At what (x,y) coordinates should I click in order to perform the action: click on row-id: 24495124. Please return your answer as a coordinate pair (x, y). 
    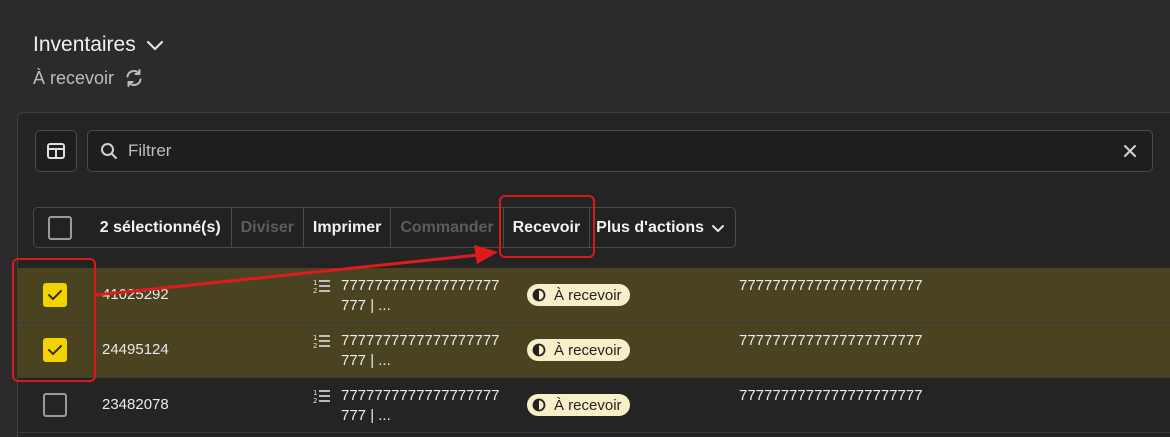
    Looking at the image, I should click on (135, 349).